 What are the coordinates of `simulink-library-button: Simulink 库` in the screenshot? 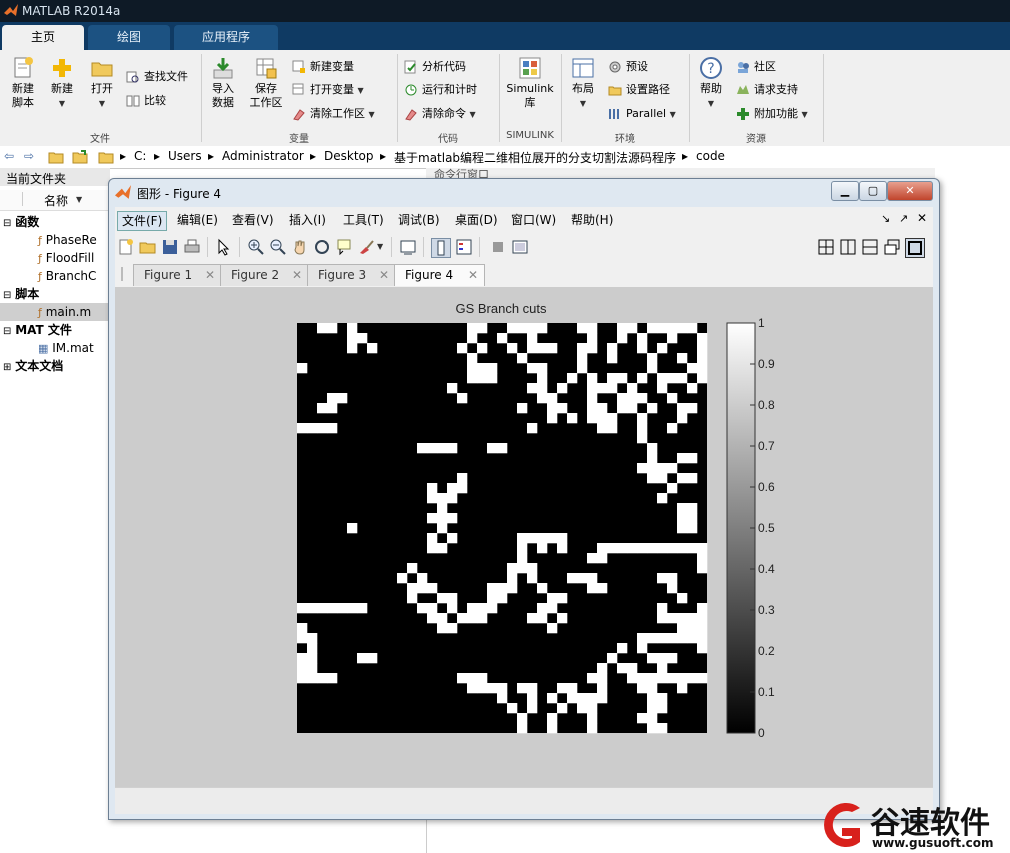 It's located at (530, 83).